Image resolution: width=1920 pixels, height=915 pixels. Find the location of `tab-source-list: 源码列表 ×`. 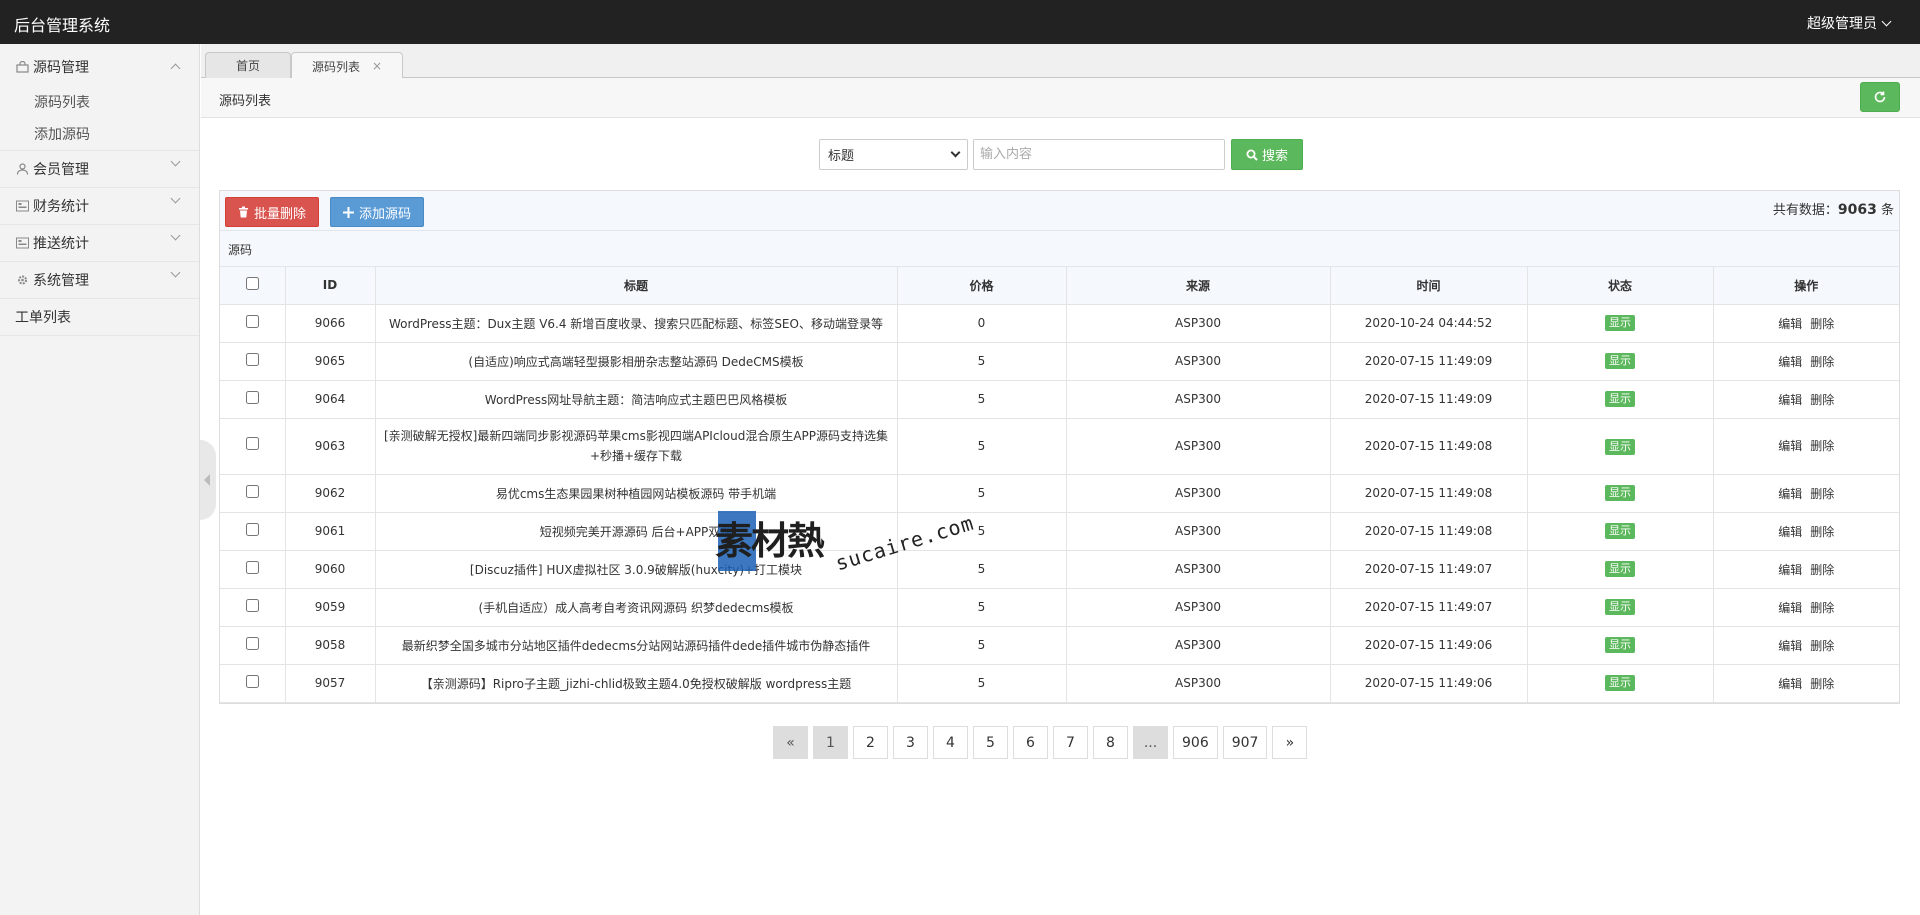

tab-source-list: 源码列表 × is located at coordinates (347, 65).